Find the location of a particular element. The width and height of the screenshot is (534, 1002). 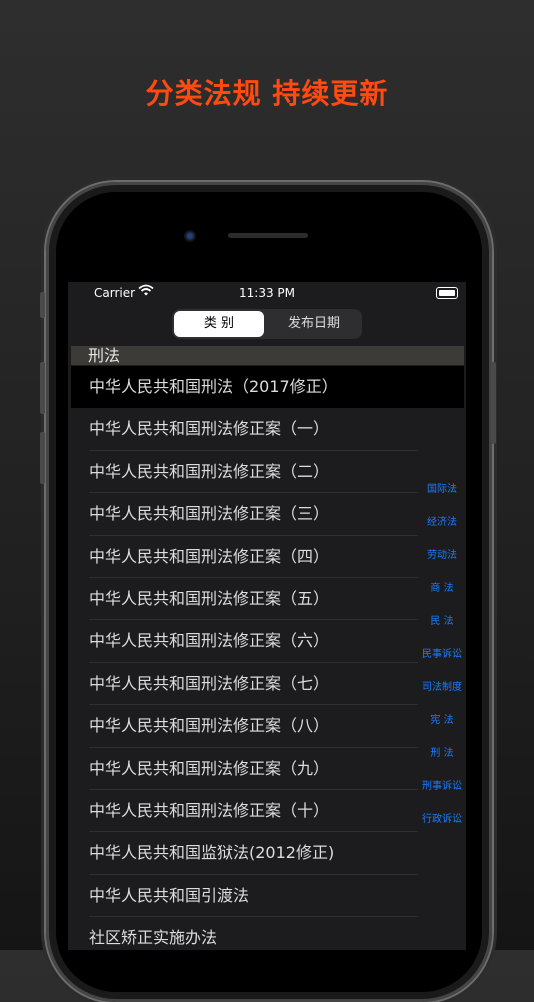

law-list-item: 中华人民共和国刑法修正案（九） is located at coordinates (267, 769).